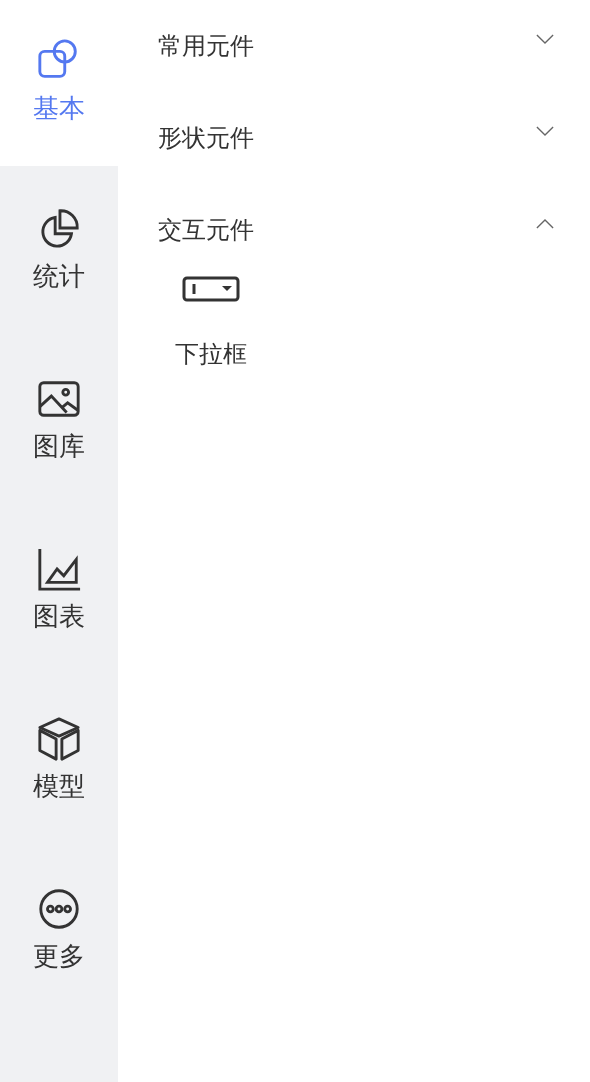 This screenshot has height=1082, width=590. I want to click on section-header: 交互元件, so click(356, 230).